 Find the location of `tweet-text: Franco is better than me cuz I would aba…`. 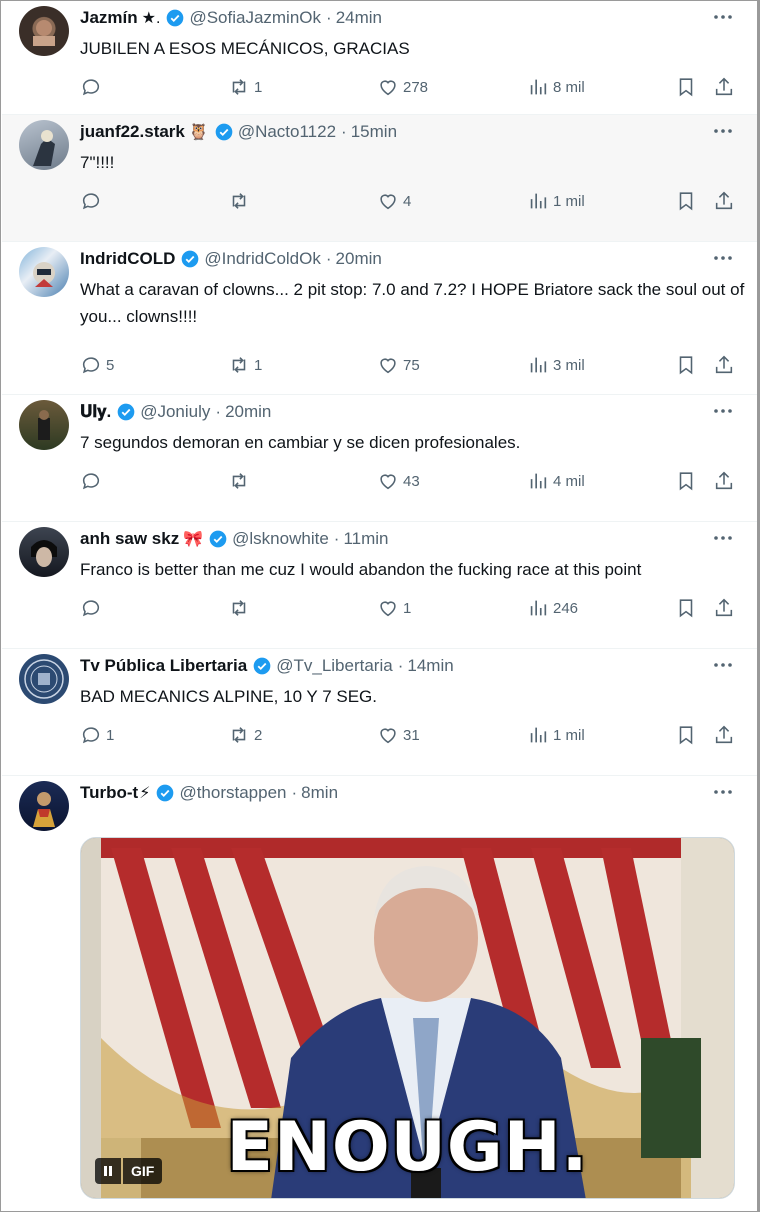

tweet-text: Franco is better than me cuz I would aba… is located at coordinates (361, 569).